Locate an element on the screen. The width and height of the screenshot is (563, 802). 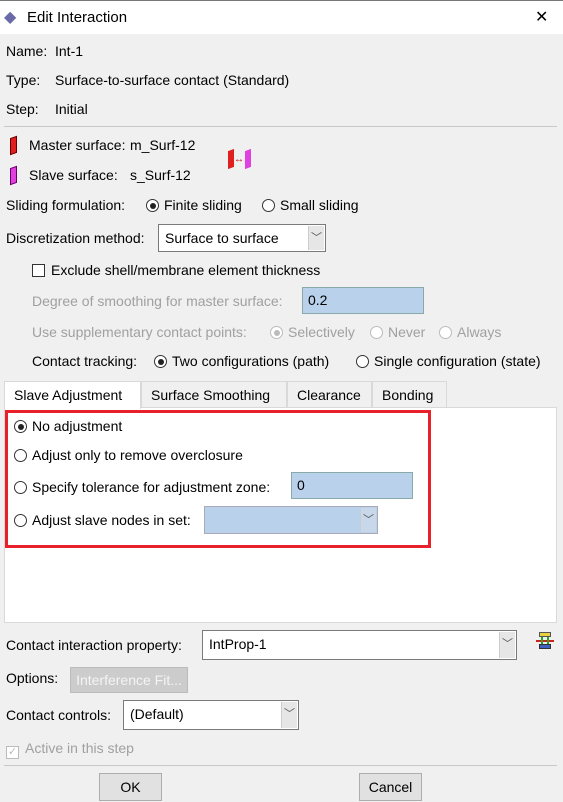
slave-surface-label: Slave surface: is located at coordinates (73, 175).